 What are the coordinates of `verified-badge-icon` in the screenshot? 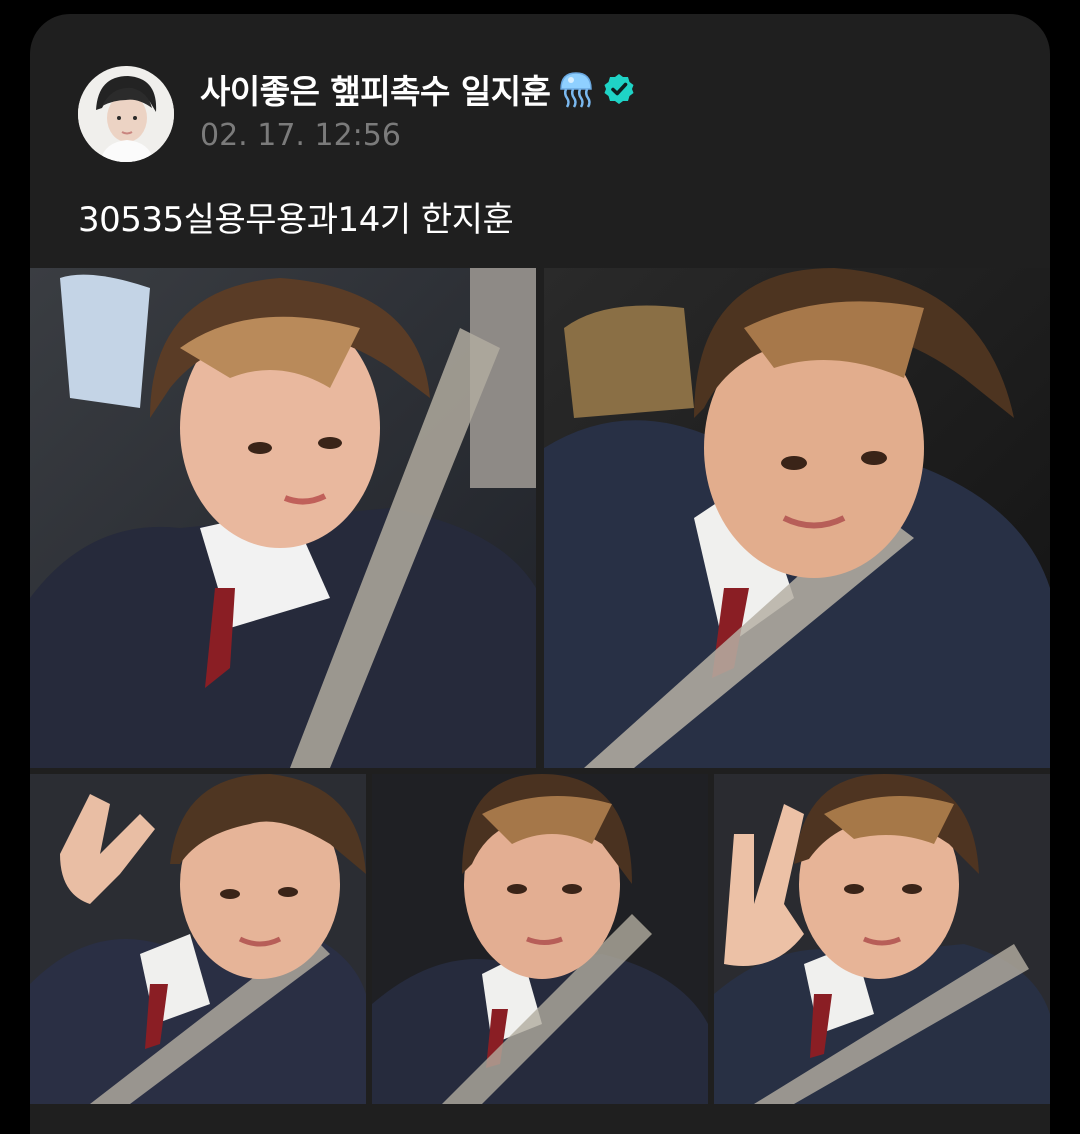 It's located at (619, 89).